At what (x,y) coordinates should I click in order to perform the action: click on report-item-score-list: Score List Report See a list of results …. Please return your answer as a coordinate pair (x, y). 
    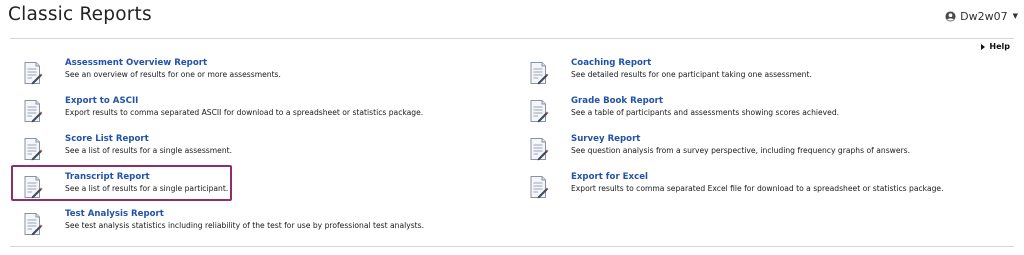
    Looking at the image, I should click on (258, 149).